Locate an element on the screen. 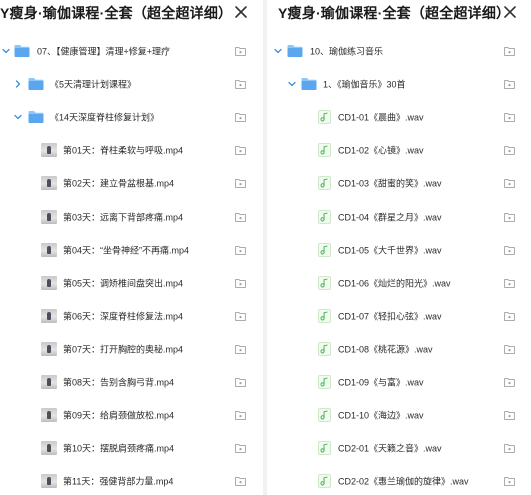 This screenshot has width=531, height=495. file-row: CD2-01《天籁之音》.wav is located at coordinates (399, 448).